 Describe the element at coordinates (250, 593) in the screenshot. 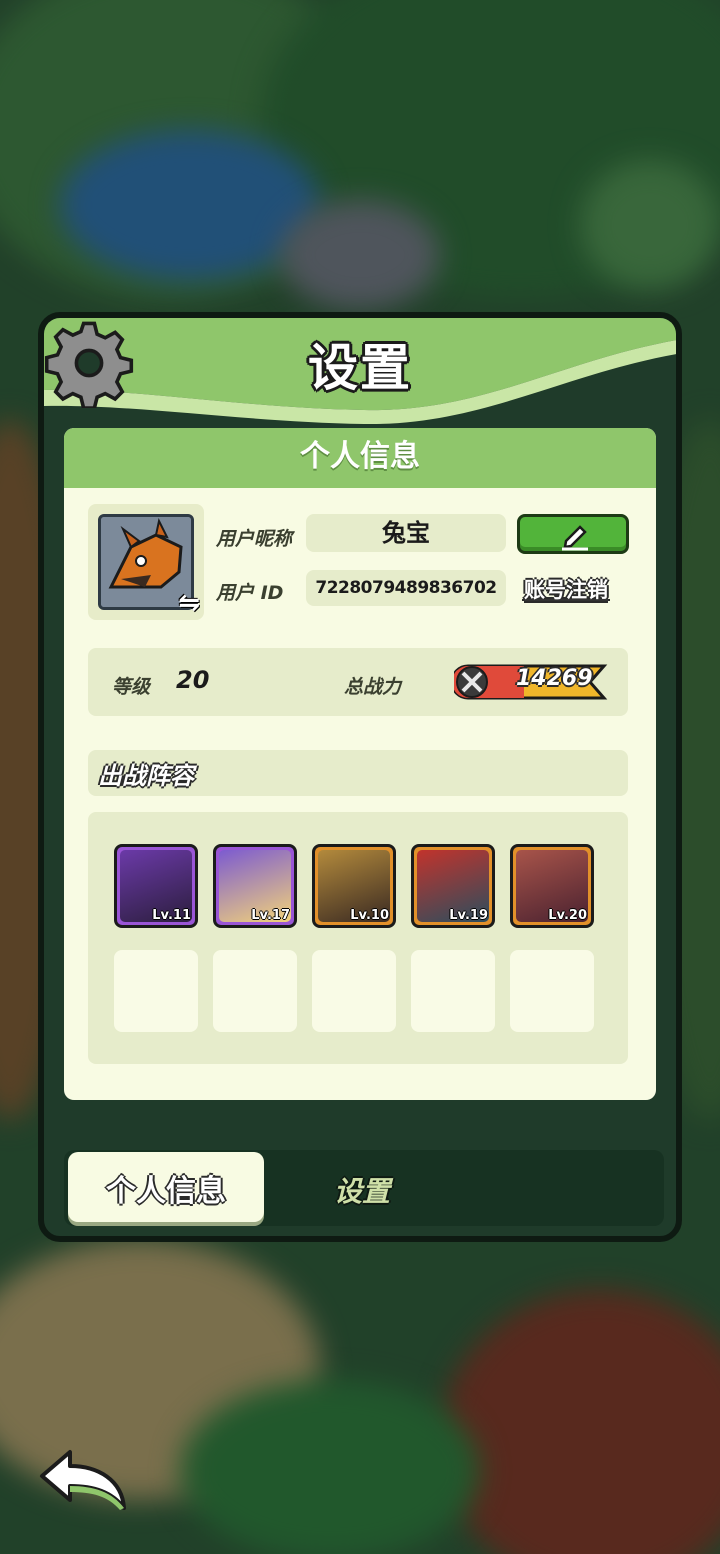

I see `user-id-label: 用户 ID` at that location.